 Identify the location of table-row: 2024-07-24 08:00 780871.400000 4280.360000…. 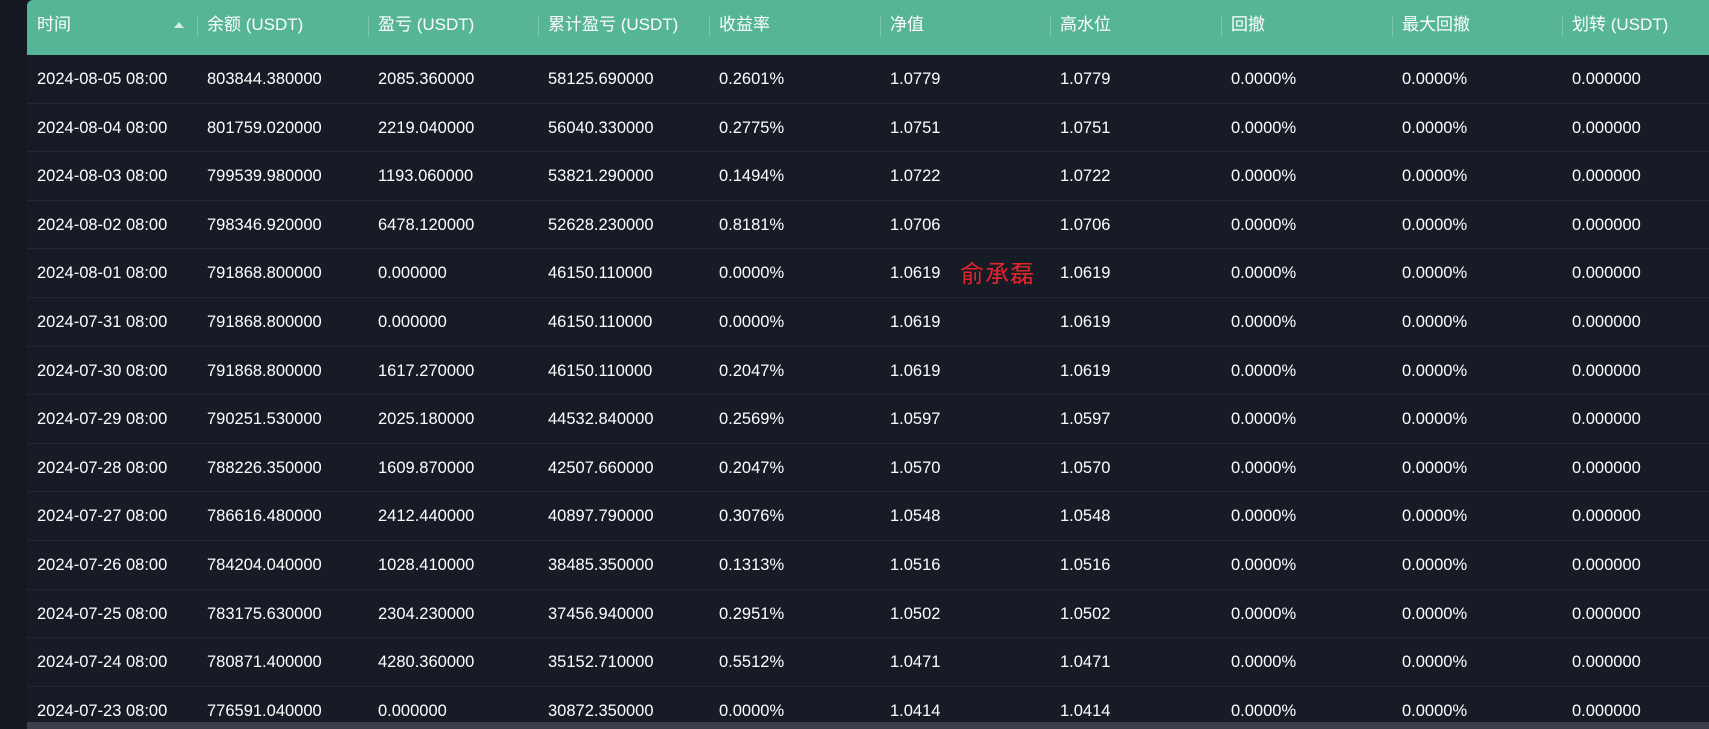
(868, 662).